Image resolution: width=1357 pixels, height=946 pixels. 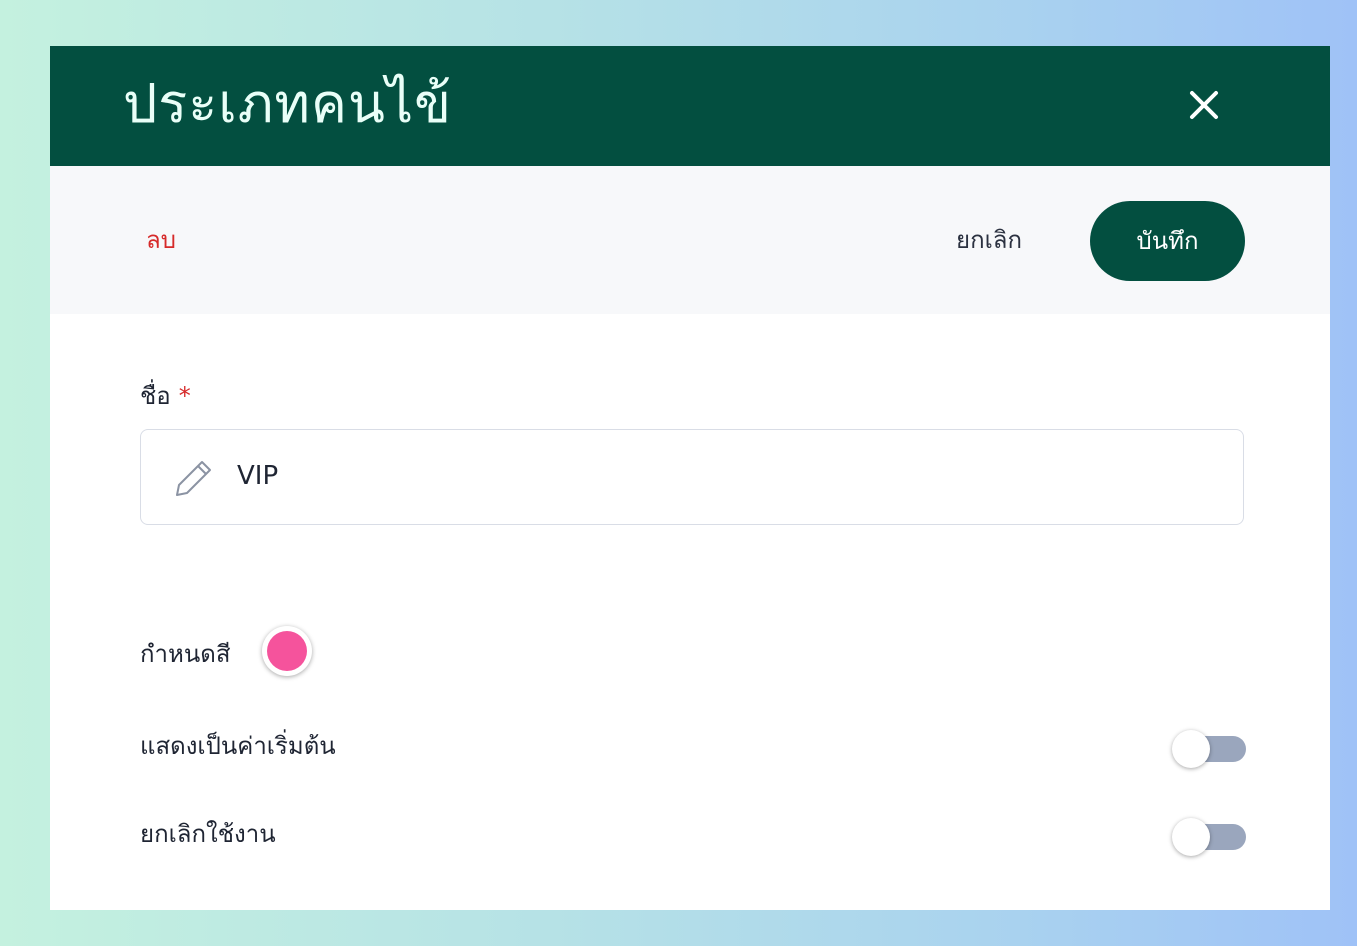 I want to click on default-toggle, so click(x=1209, y=749).